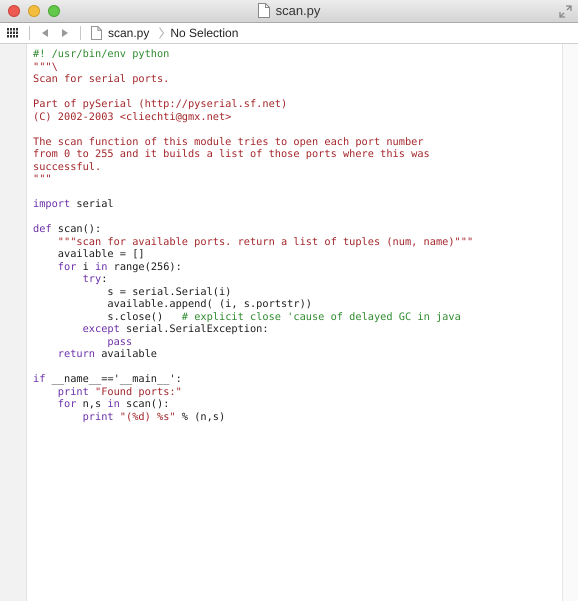 The image size is (578, 601). I want to click on code-line: (C) 2002-2003 <cliechti@gmx.net>, so click(132, 116).